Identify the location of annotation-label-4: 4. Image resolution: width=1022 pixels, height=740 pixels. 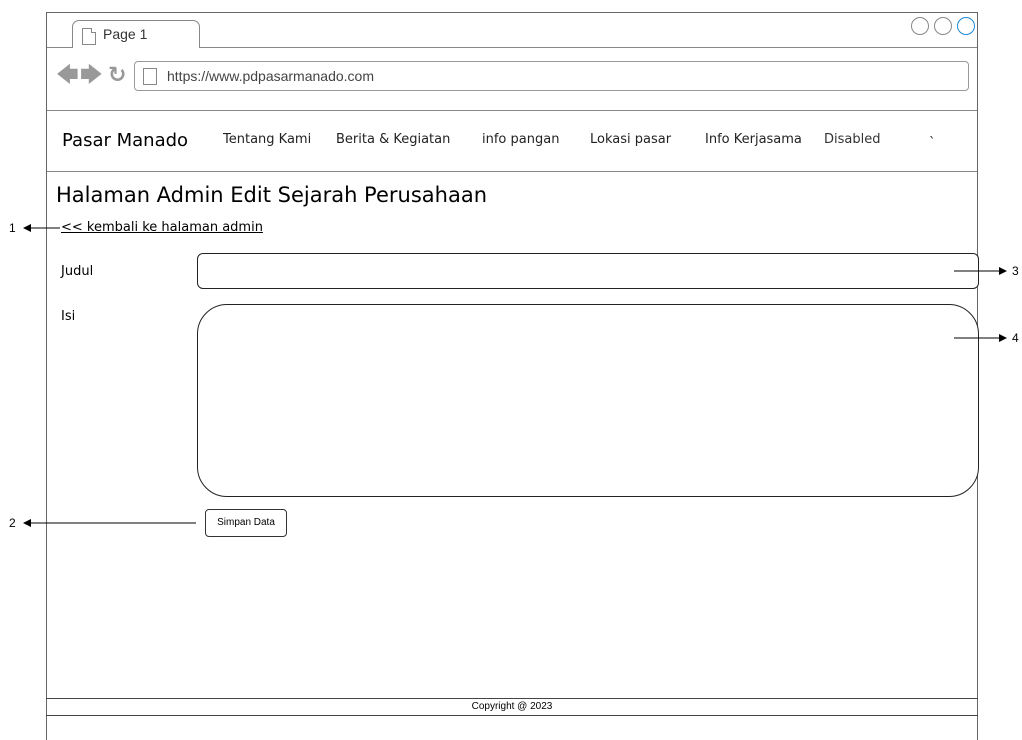
(1015, 338).